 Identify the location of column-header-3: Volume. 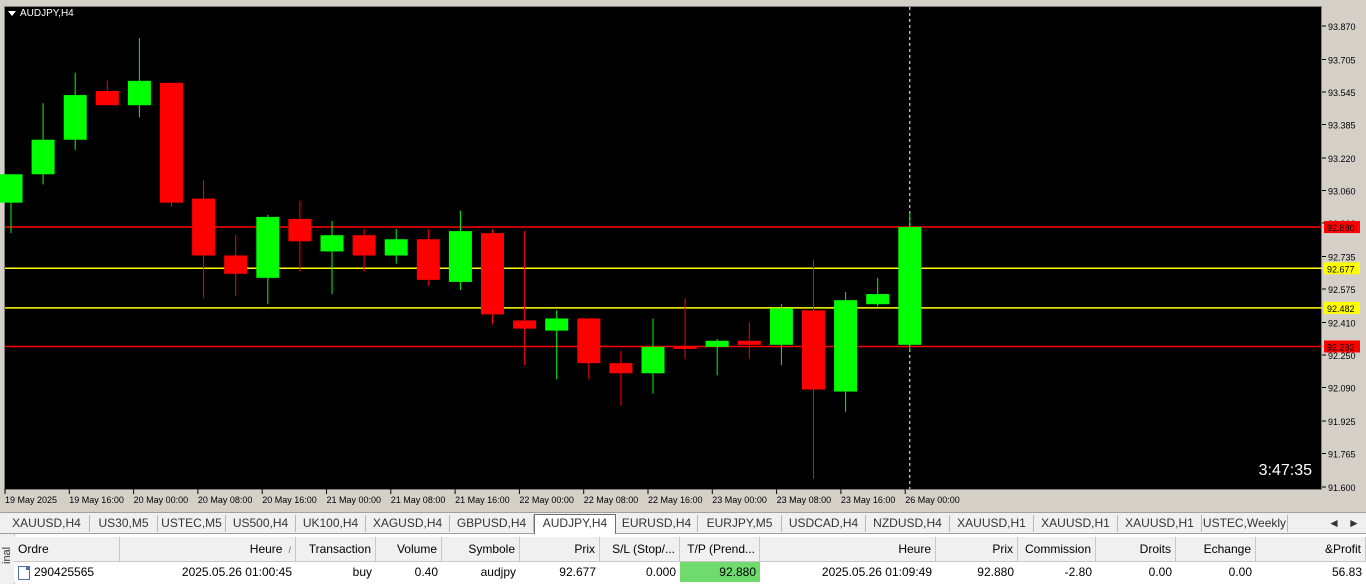
(409, 549).